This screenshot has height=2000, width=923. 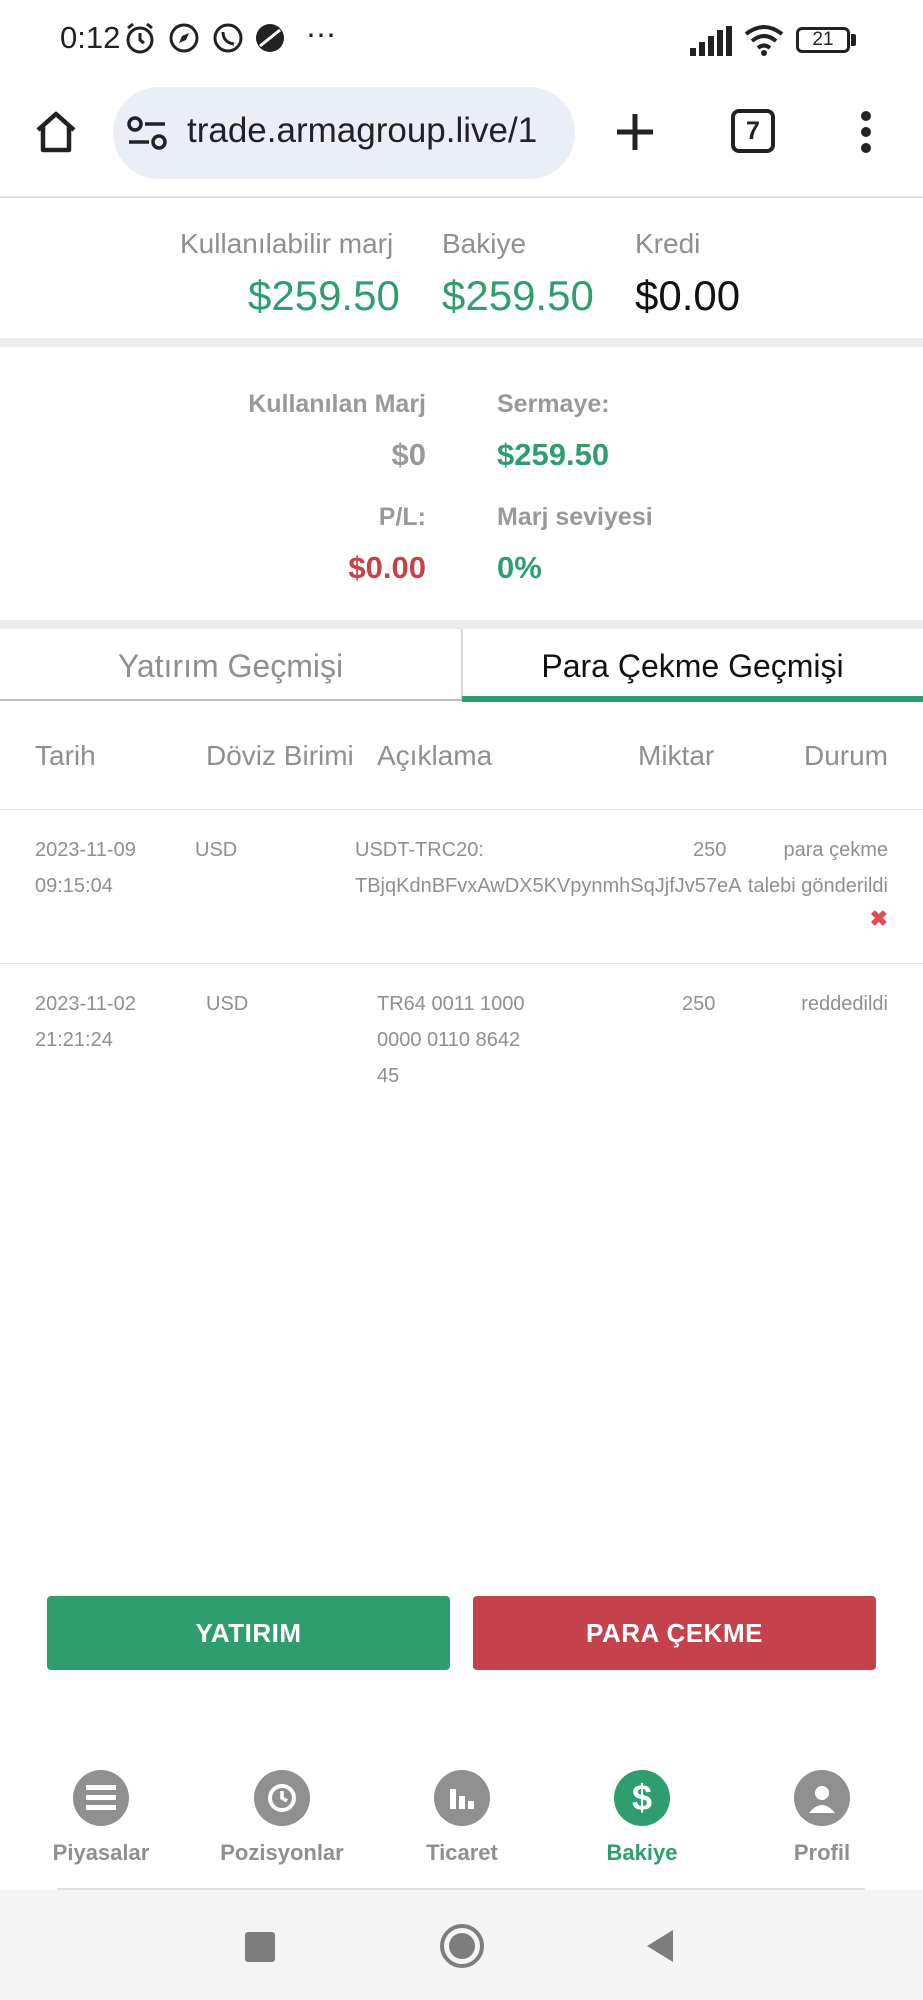 I want to click on equity-label: Sermaye:, so click(x=553, y=404).